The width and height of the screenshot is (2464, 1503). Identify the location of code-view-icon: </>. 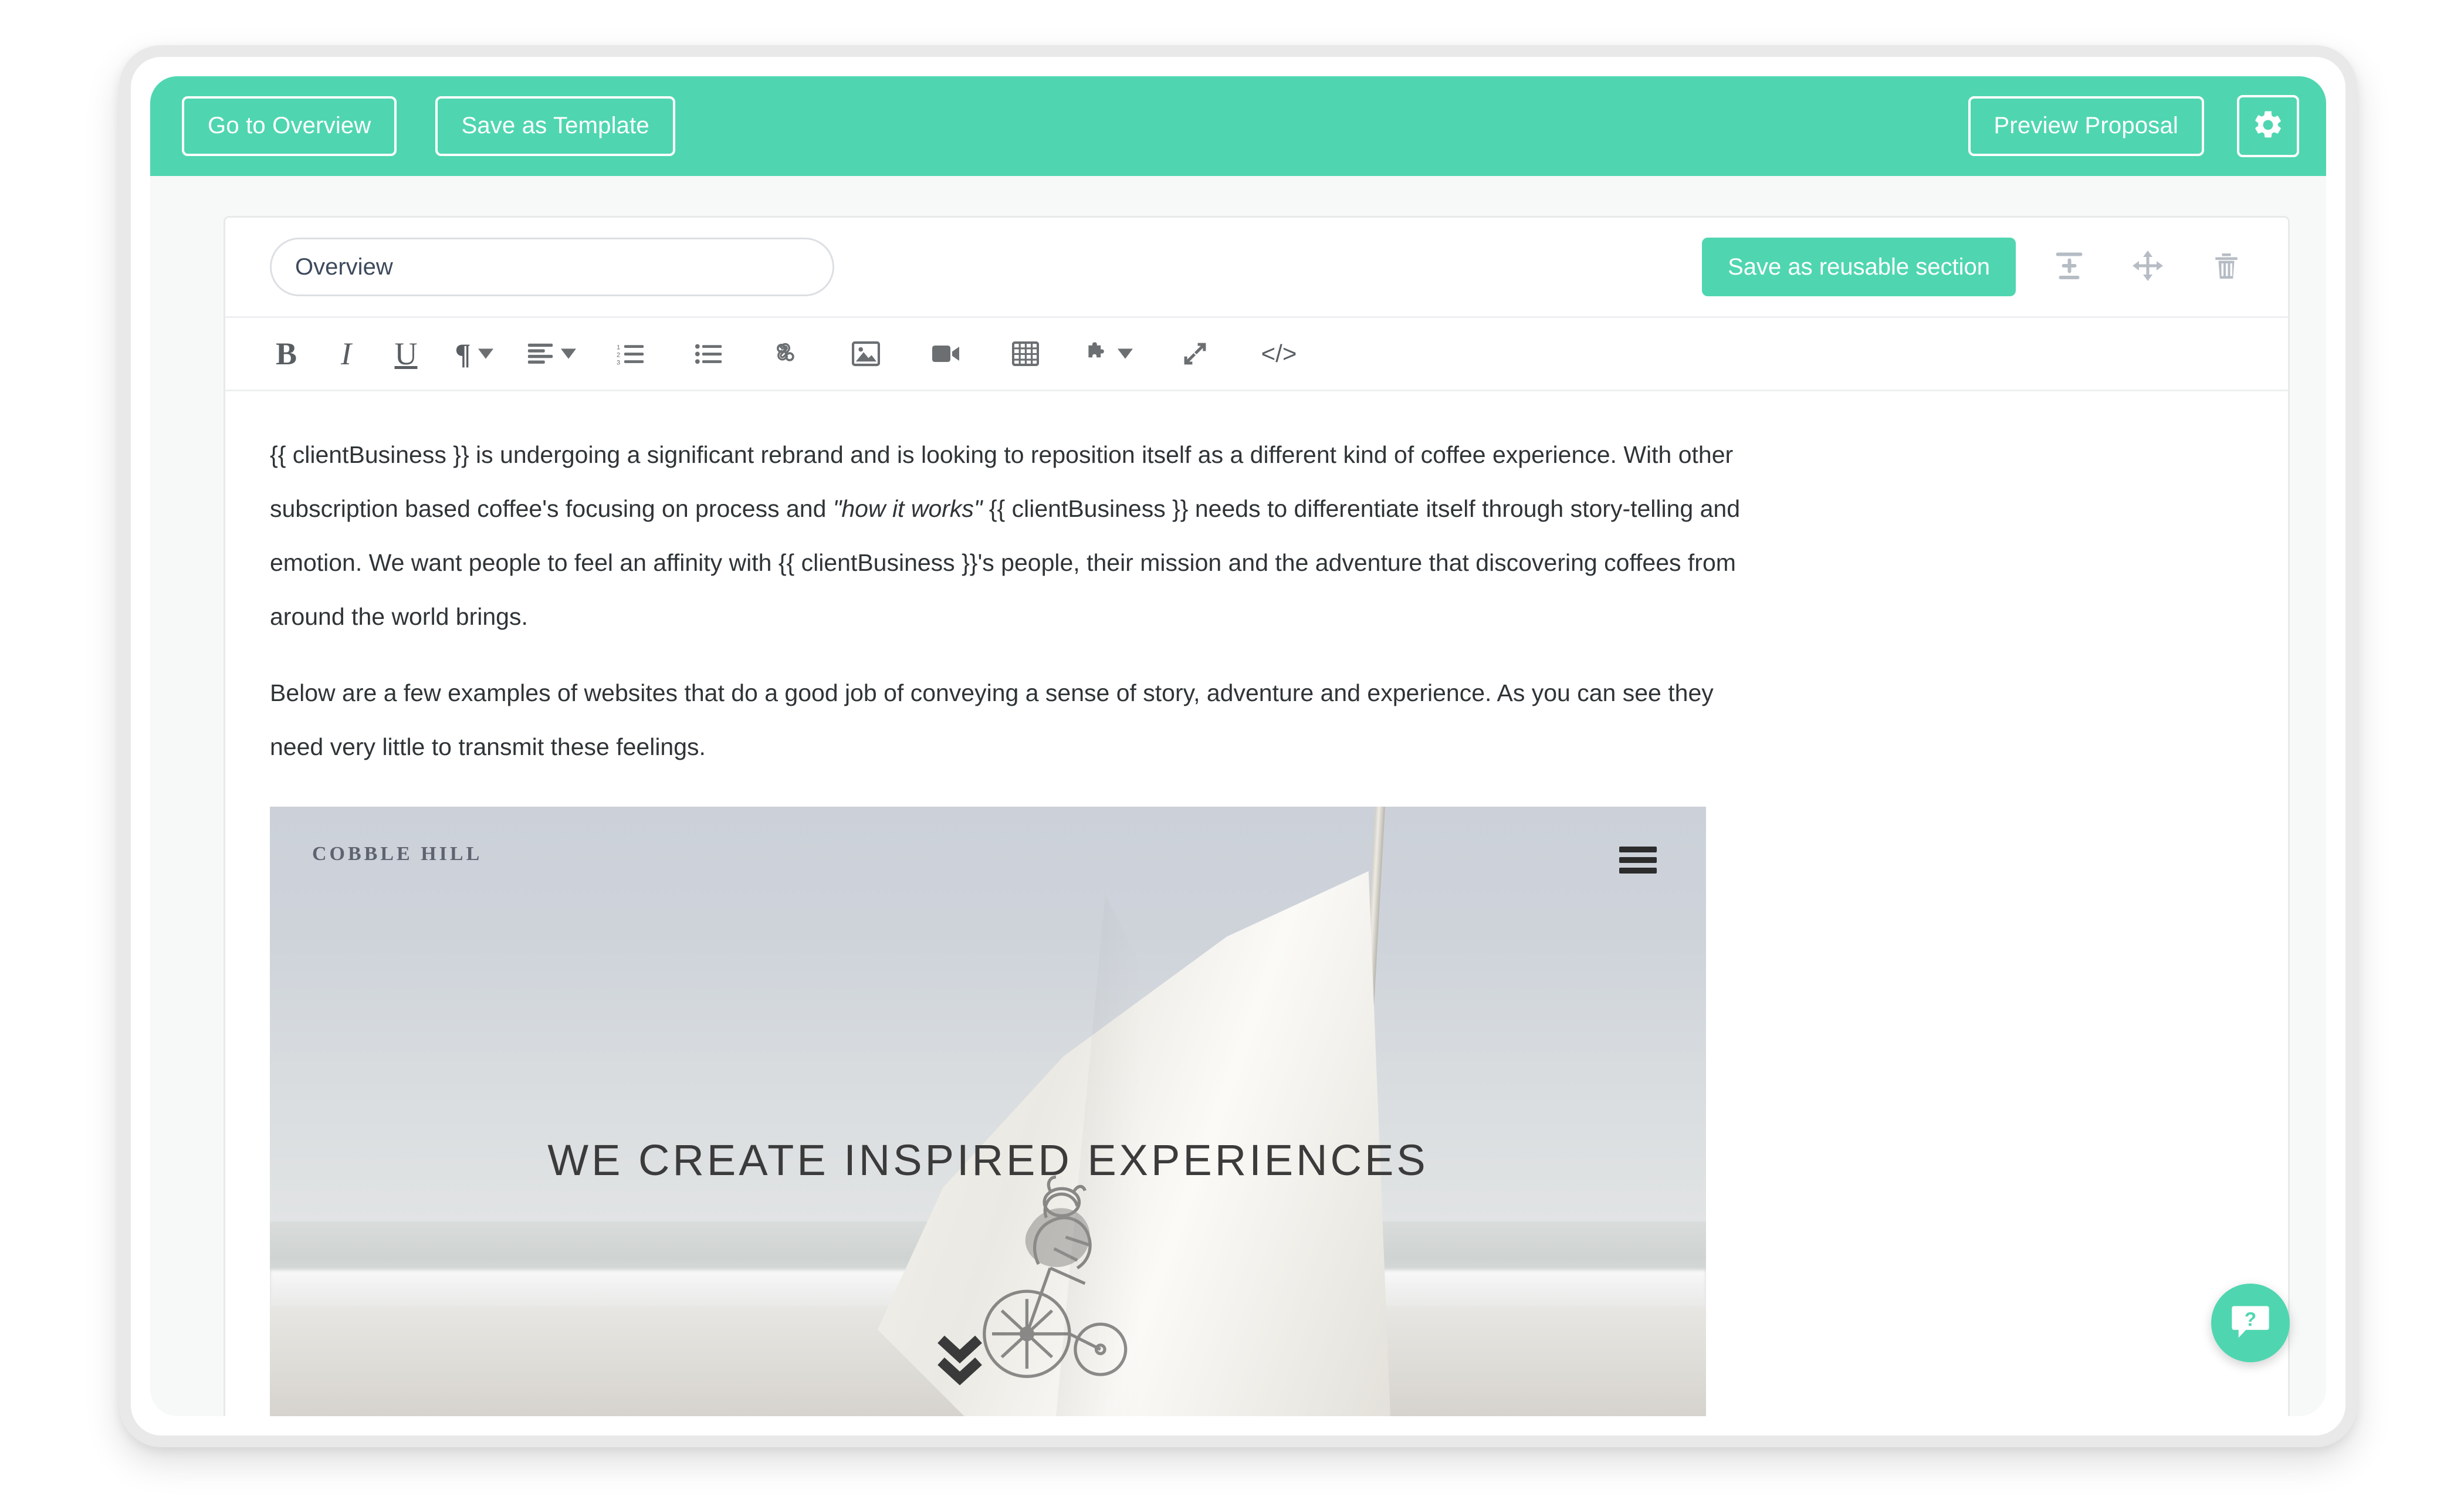
(1279, 353).